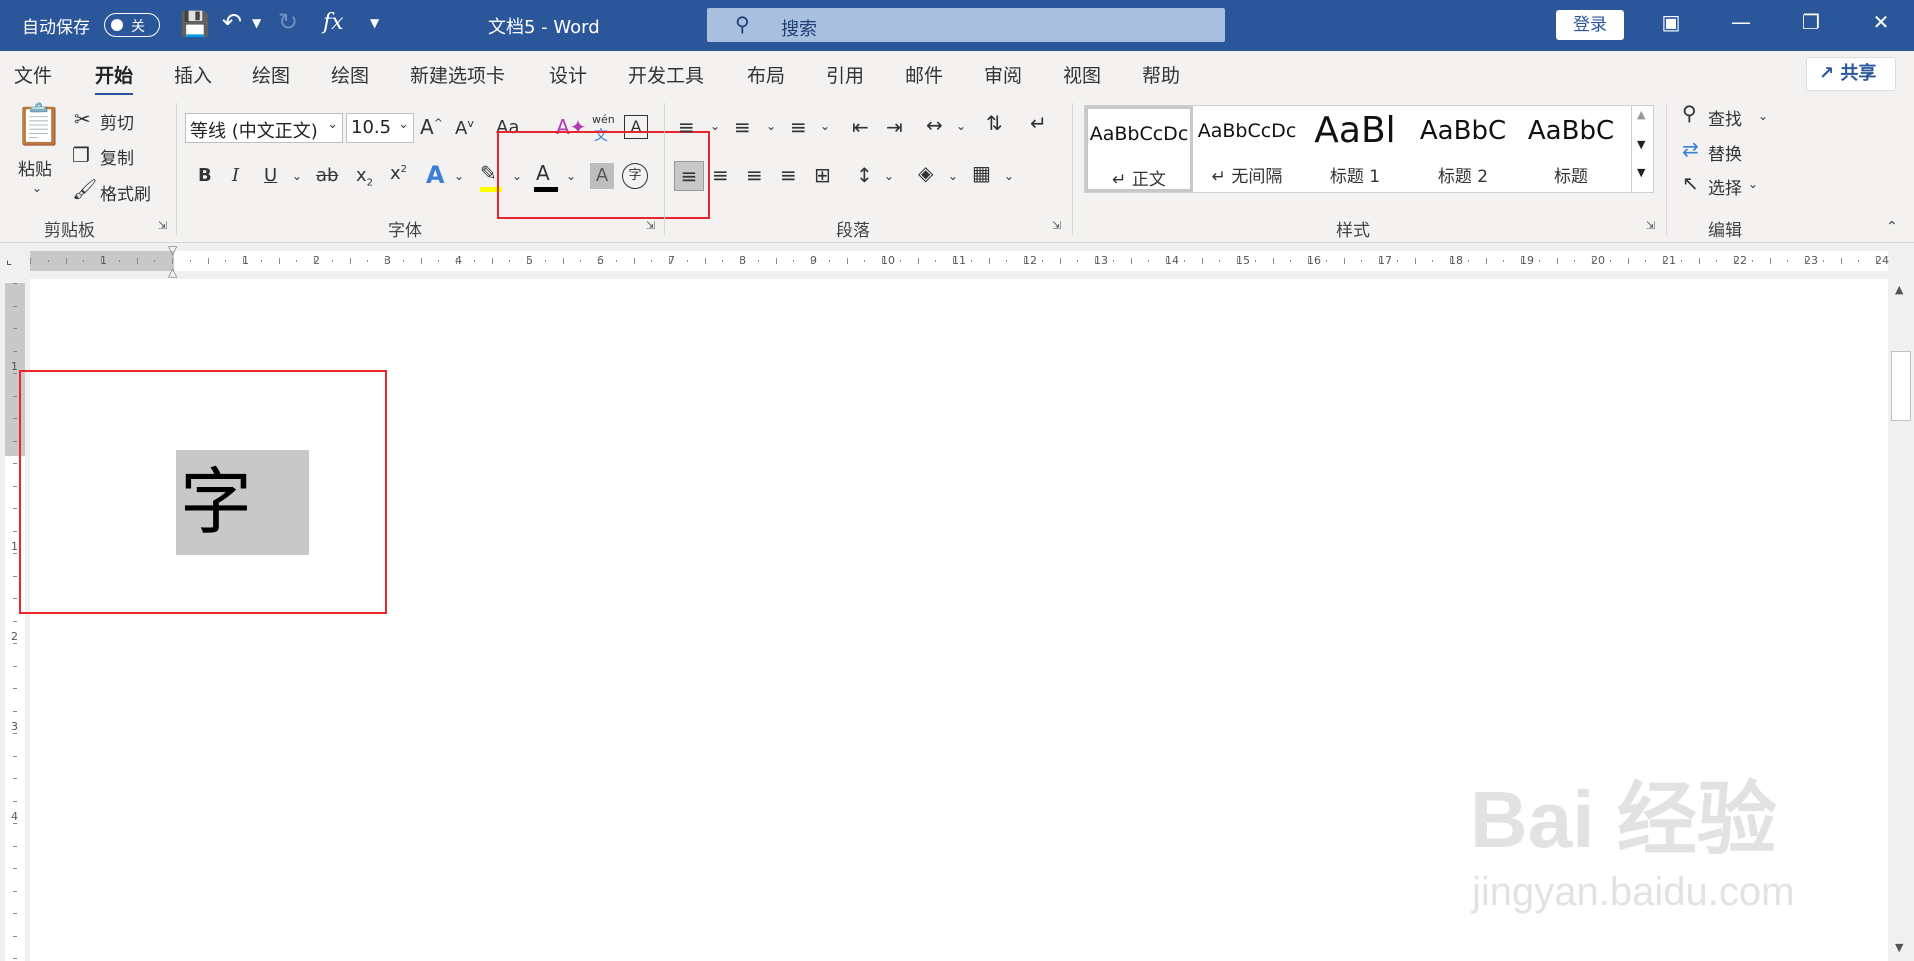 The height and width of the screenshot is (961, 1914). I want to click on style-heading-1: AaBl 标题 1, so click(1355, 149).